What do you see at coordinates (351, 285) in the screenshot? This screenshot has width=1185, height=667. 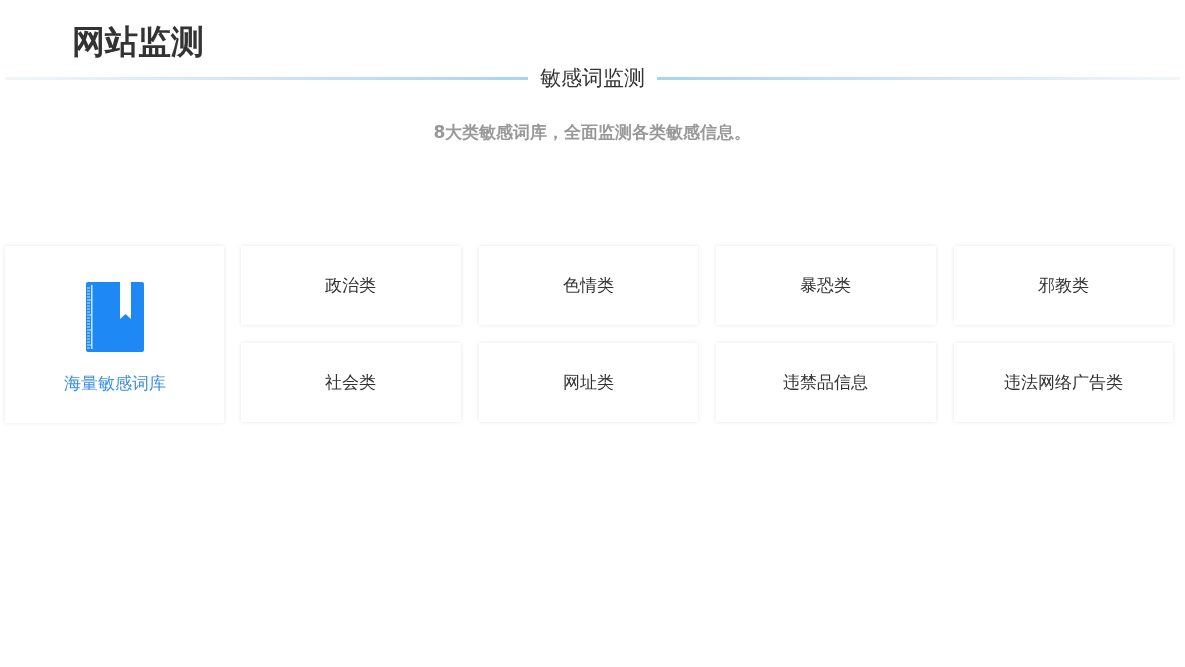 I see `category-card: 政治类` at bounding box center [351, 285].